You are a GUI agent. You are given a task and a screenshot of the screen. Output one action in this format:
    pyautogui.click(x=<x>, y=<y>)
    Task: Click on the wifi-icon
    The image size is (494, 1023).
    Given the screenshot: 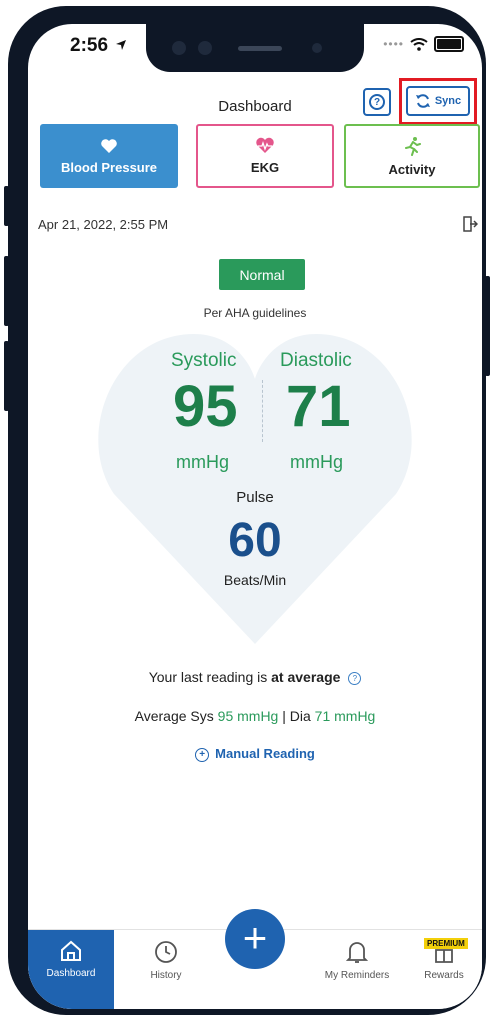 What is the action you would take?
    pyautogui.click(x=419, y=44)
    